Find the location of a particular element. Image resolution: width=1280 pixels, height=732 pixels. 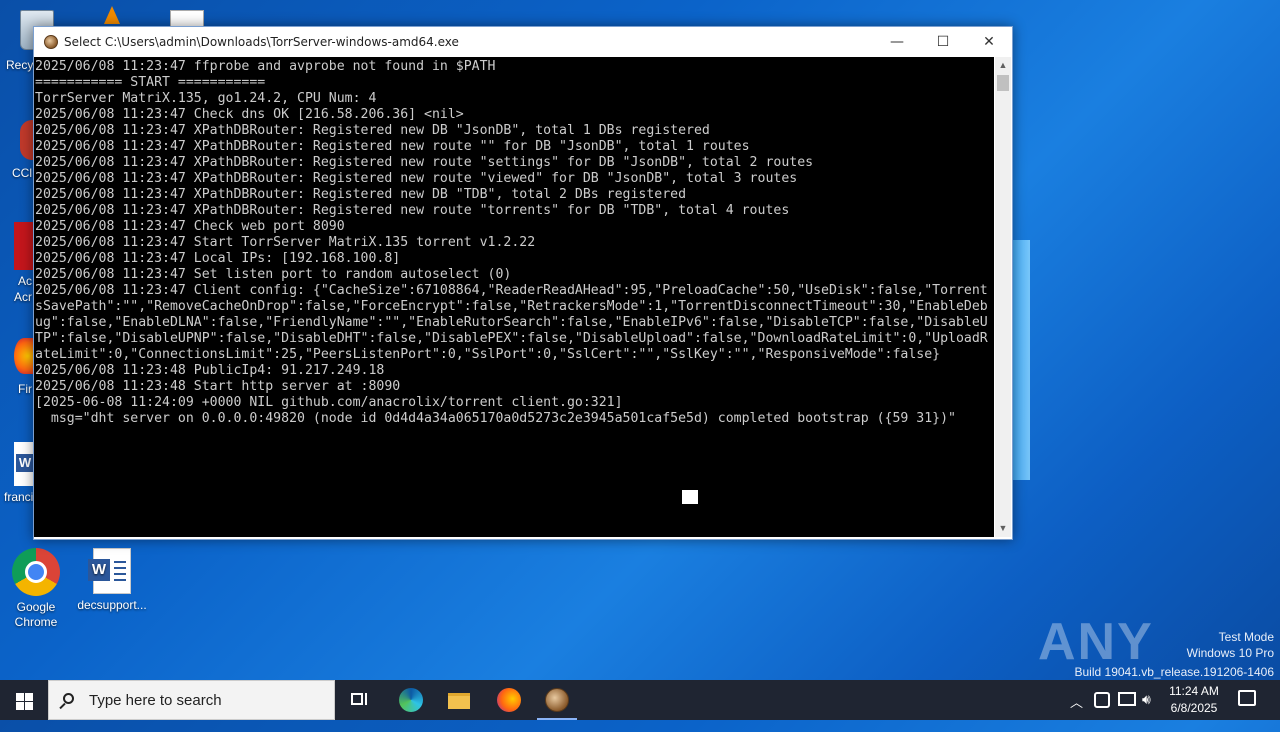

scroll-down-arrow-icon: ▼ is located at coordinates (1003, 528).